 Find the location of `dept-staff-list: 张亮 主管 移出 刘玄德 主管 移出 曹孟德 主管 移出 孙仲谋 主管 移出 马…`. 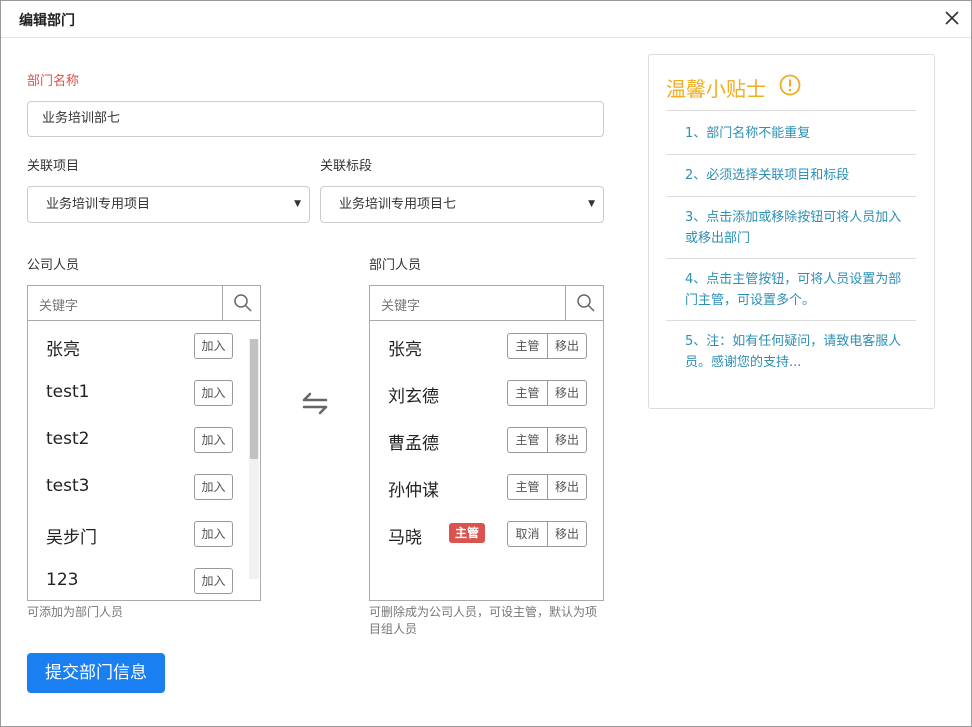

dept-staff-list: 张亮 主管 移出 刘玄德 主管 移出 曹孟德 主管 移出 孙仲谋 主管 移出 马… is located at coordinates (486, 461).